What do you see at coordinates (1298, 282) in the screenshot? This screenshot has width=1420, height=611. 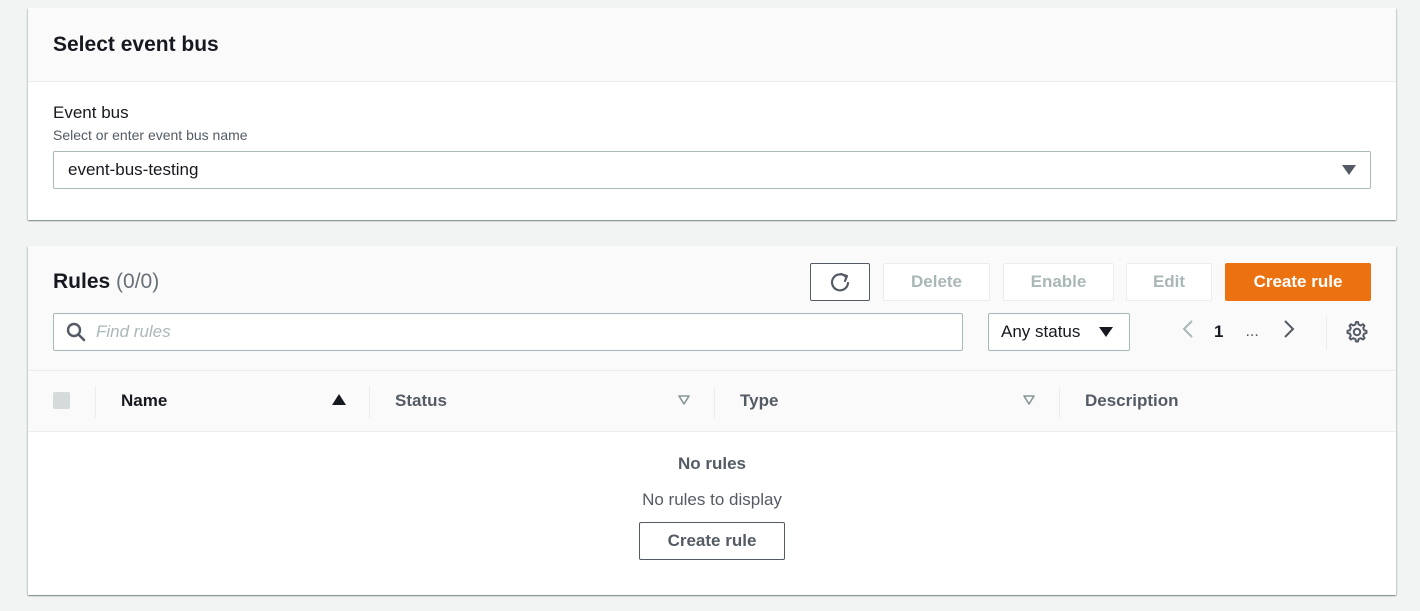 I see `create-rule-button: Create rule` at bounding box center [1298, 282].